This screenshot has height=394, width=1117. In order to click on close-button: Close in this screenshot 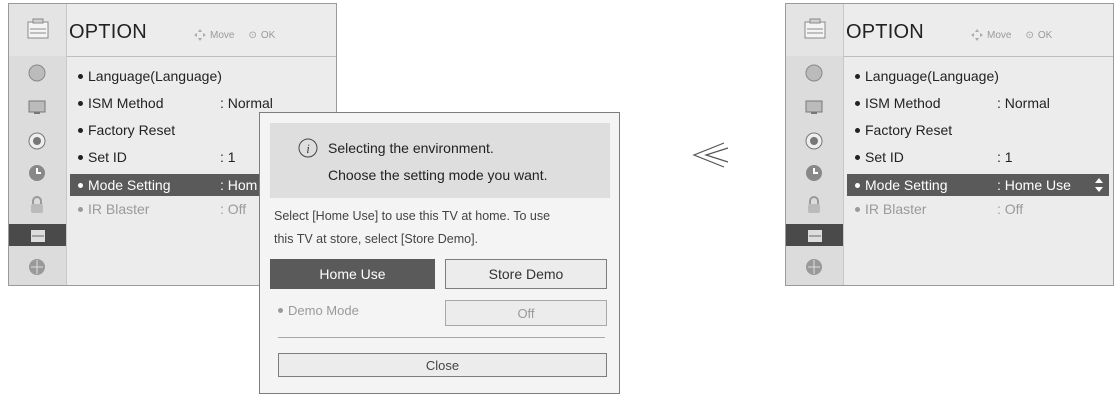, I will do `click(442, 365)`.